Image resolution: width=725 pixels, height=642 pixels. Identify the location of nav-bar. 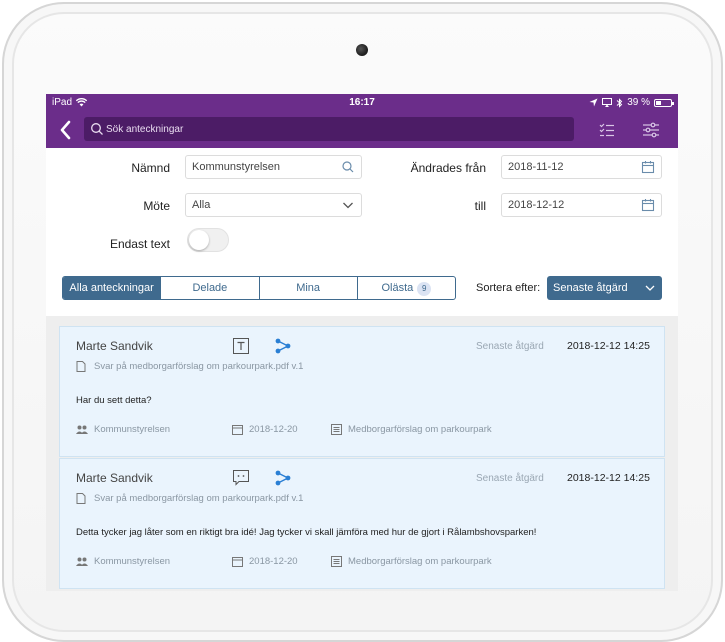
(362, 130).